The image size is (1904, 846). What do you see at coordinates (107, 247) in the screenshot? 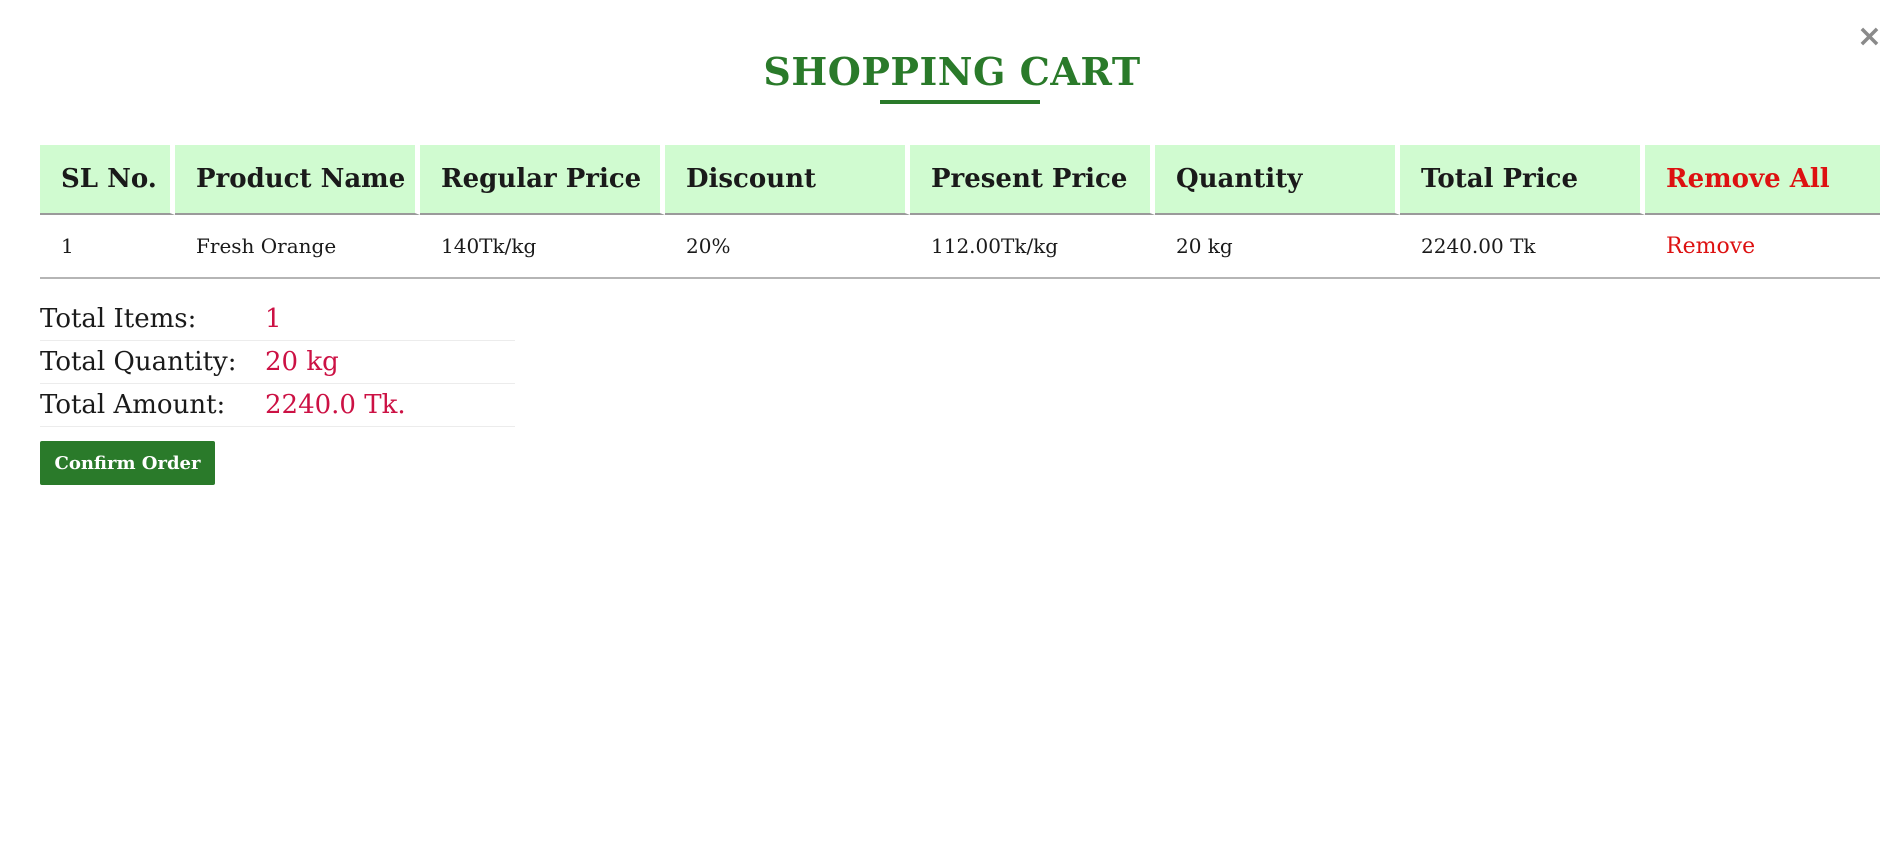
I see `cell-sl-no: 1` at bounding box center [107, 247].